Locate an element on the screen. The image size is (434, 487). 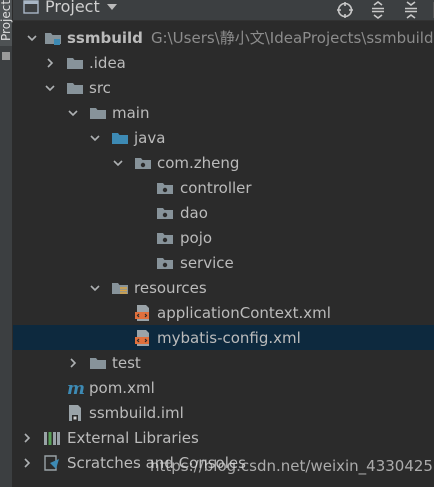
tree-label: main is located at coordinates (131, 112).